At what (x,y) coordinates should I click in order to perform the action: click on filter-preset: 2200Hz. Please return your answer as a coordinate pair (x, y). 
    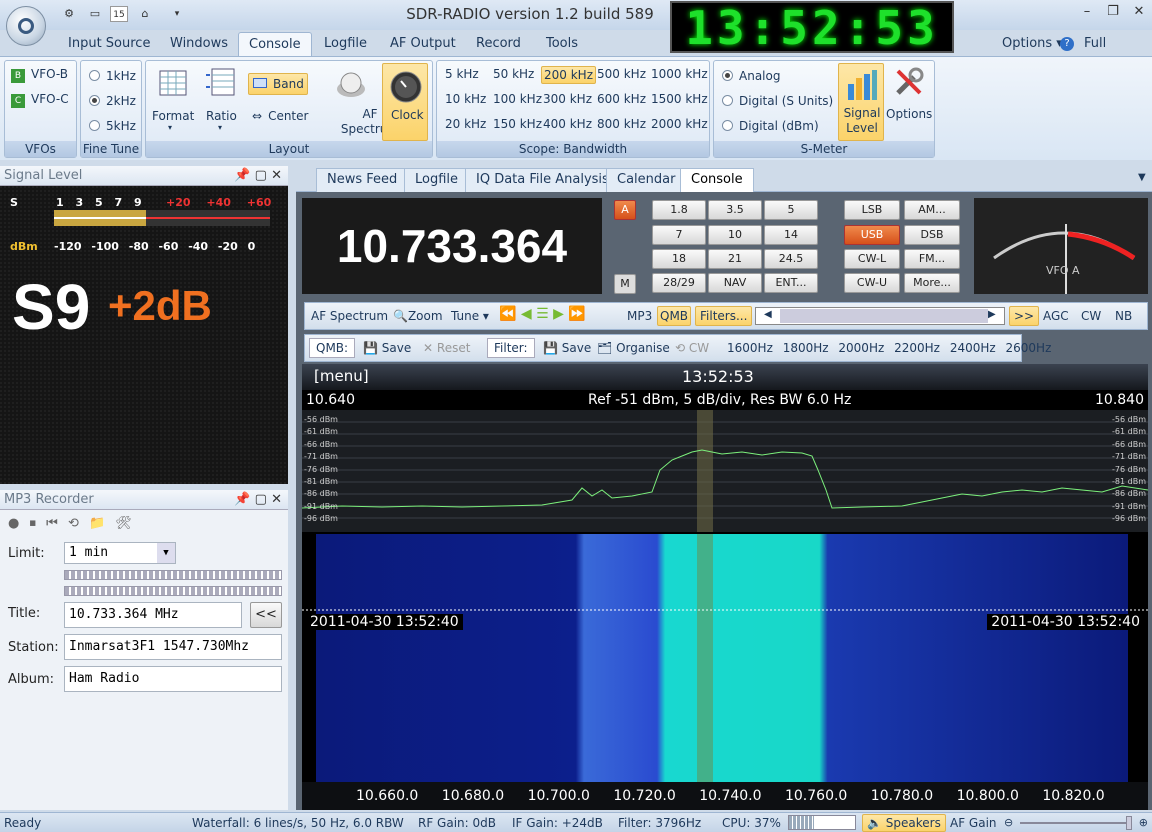
    Looking at the image, I should click on (917, 348).